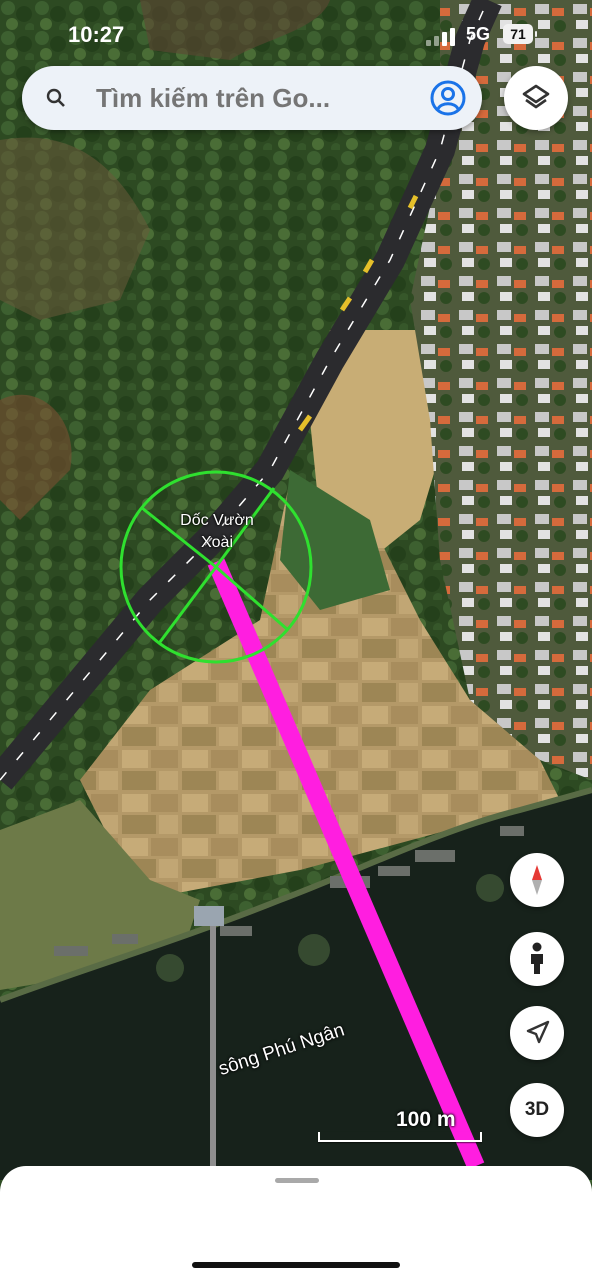  I want to click on compass-button, so click(537, 880).